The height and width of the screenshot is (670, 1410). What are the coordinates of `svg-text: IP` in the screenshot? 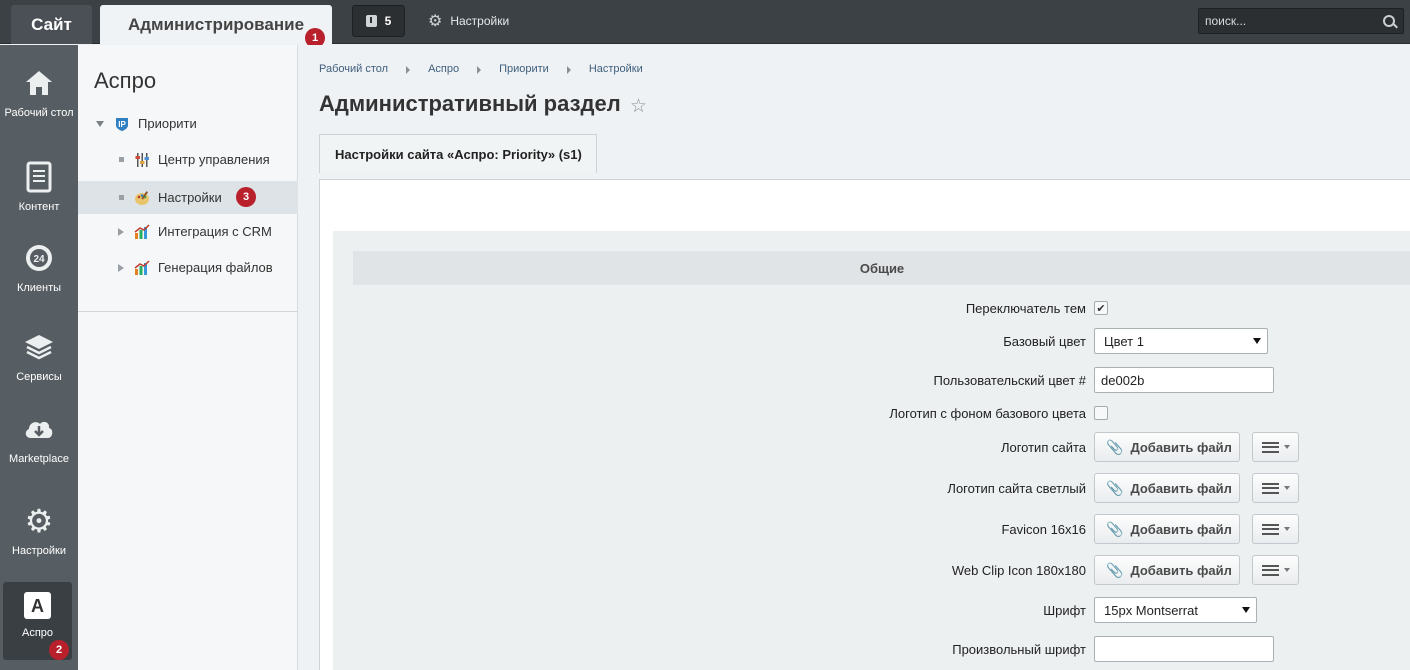 It's located at (122, 124).